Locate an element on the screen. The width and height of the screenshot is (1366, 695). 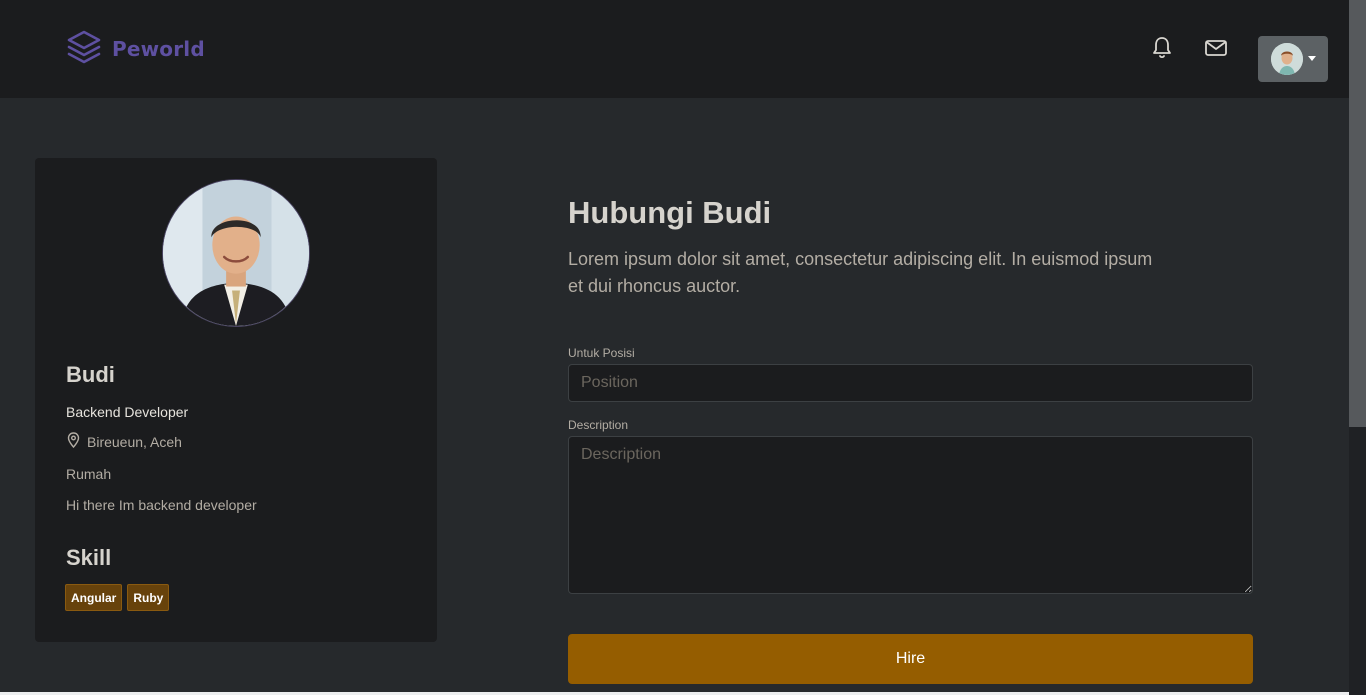
brand-name: Peworld is located at coordinates (158, 49).